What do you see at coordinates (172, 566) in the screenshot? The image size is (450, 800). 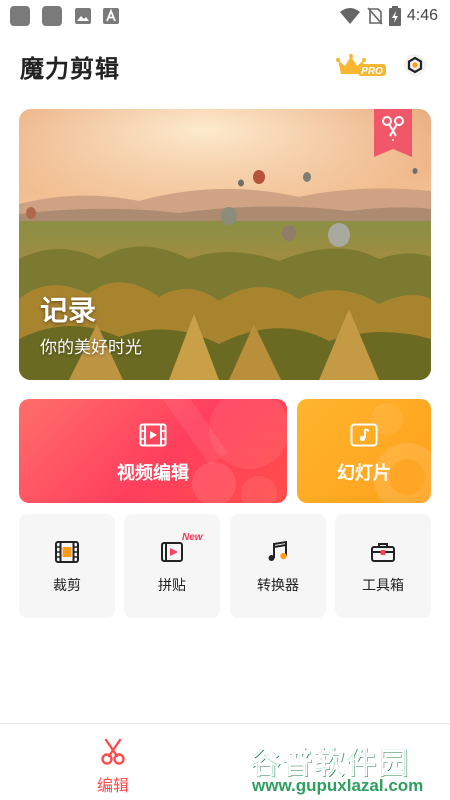 I see `tool-collage: New 拼贴` at bounding box center [172, 566].